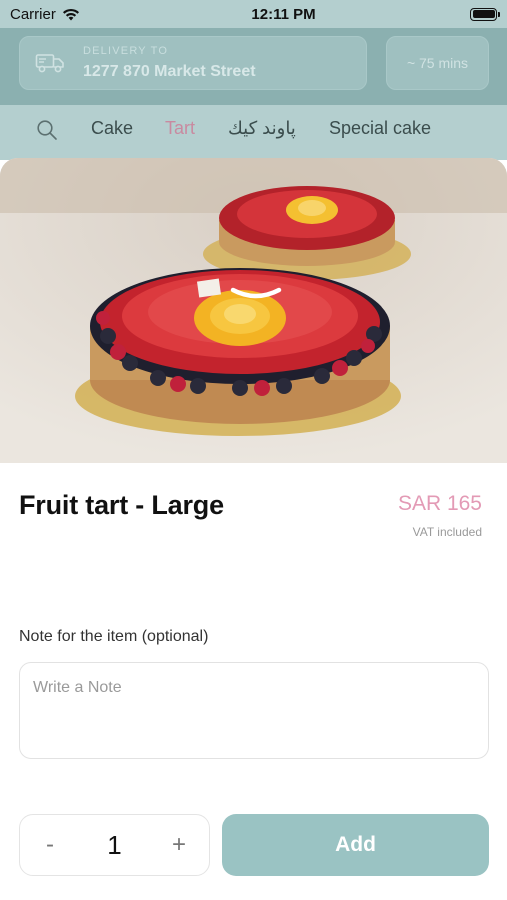 The image size is (507, 900). Describe the element at coordinates (256, 293) in the screenshot. I see `sheet-handle-icon` at that location.